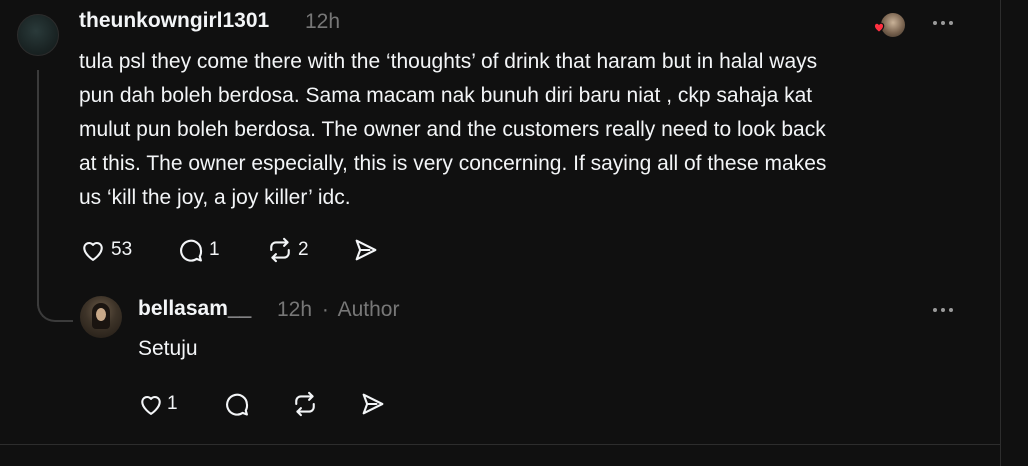  I want to click on red-heart-icon, so click(879, 27).